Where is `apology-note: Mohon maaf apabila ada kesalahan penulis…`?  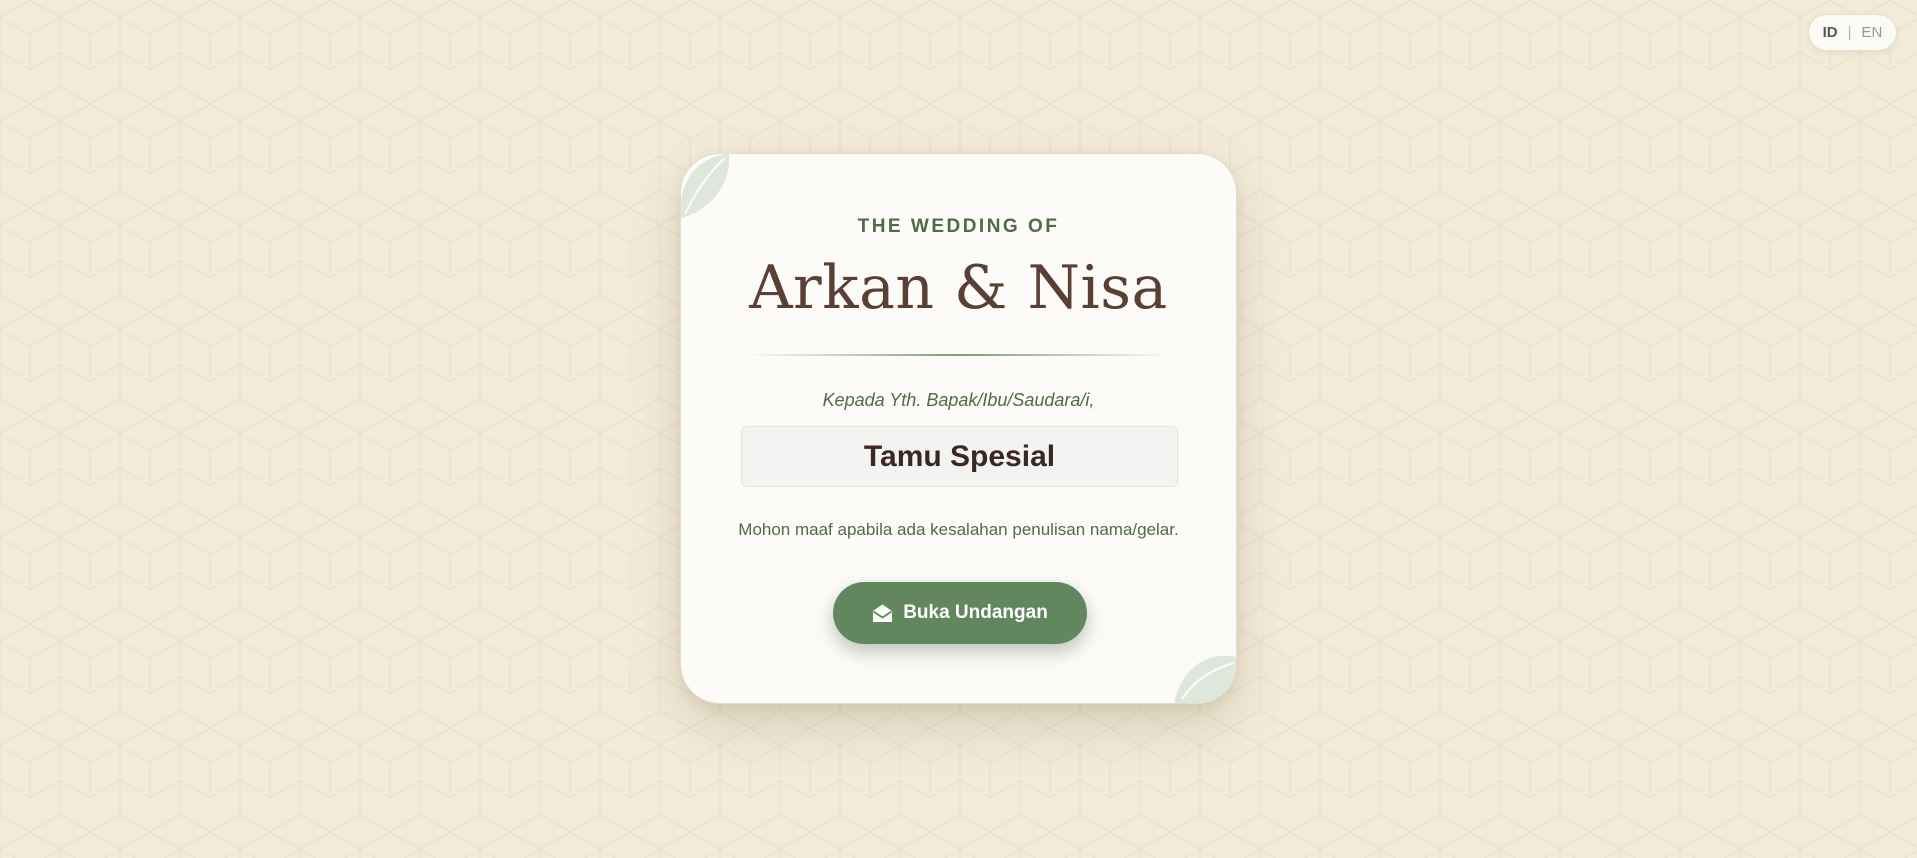
apology-note: Mohon maaf apabila ada kesalahan penulis… is located at coordinates (958, 529).